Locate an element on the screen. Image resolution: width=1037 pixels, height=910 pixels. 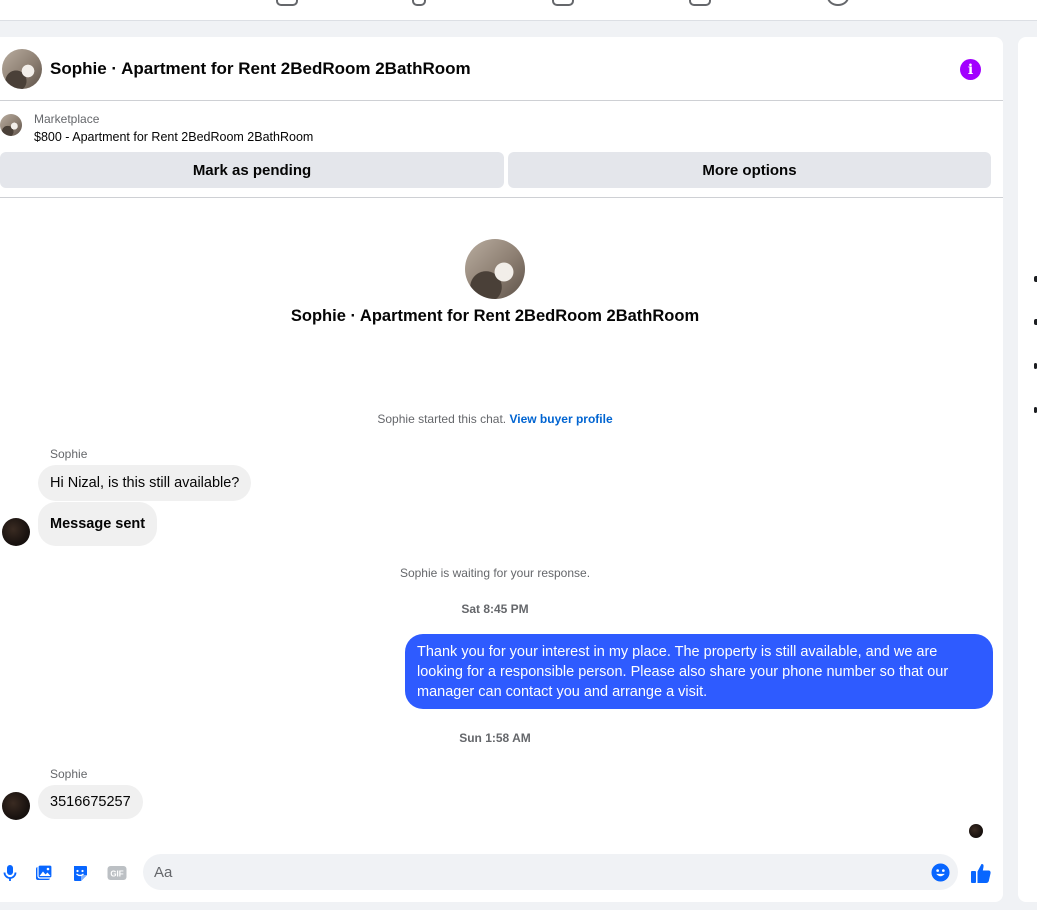
incoming-message: Hi Nizal, is this still available? is located at coordinates (145, 483).